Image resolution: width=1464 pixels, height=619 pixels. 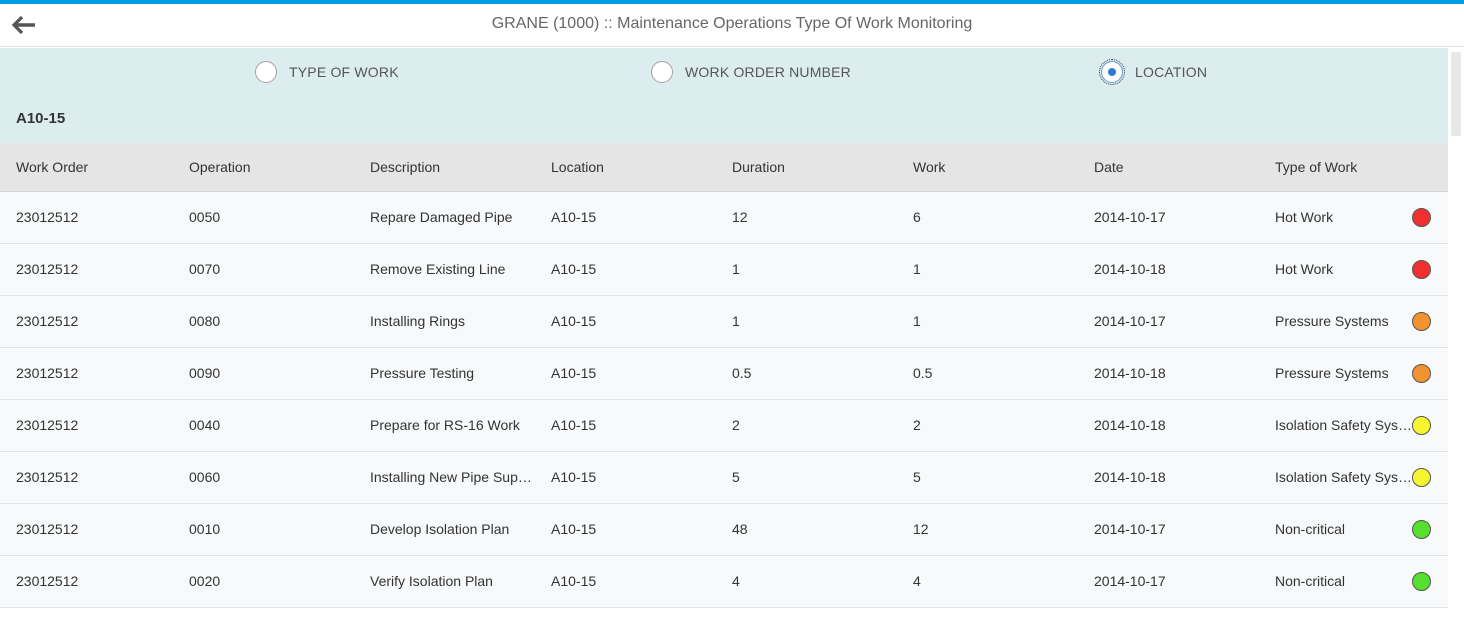 I want to click on cell-operation: 0050, so click(x=205, y=217).